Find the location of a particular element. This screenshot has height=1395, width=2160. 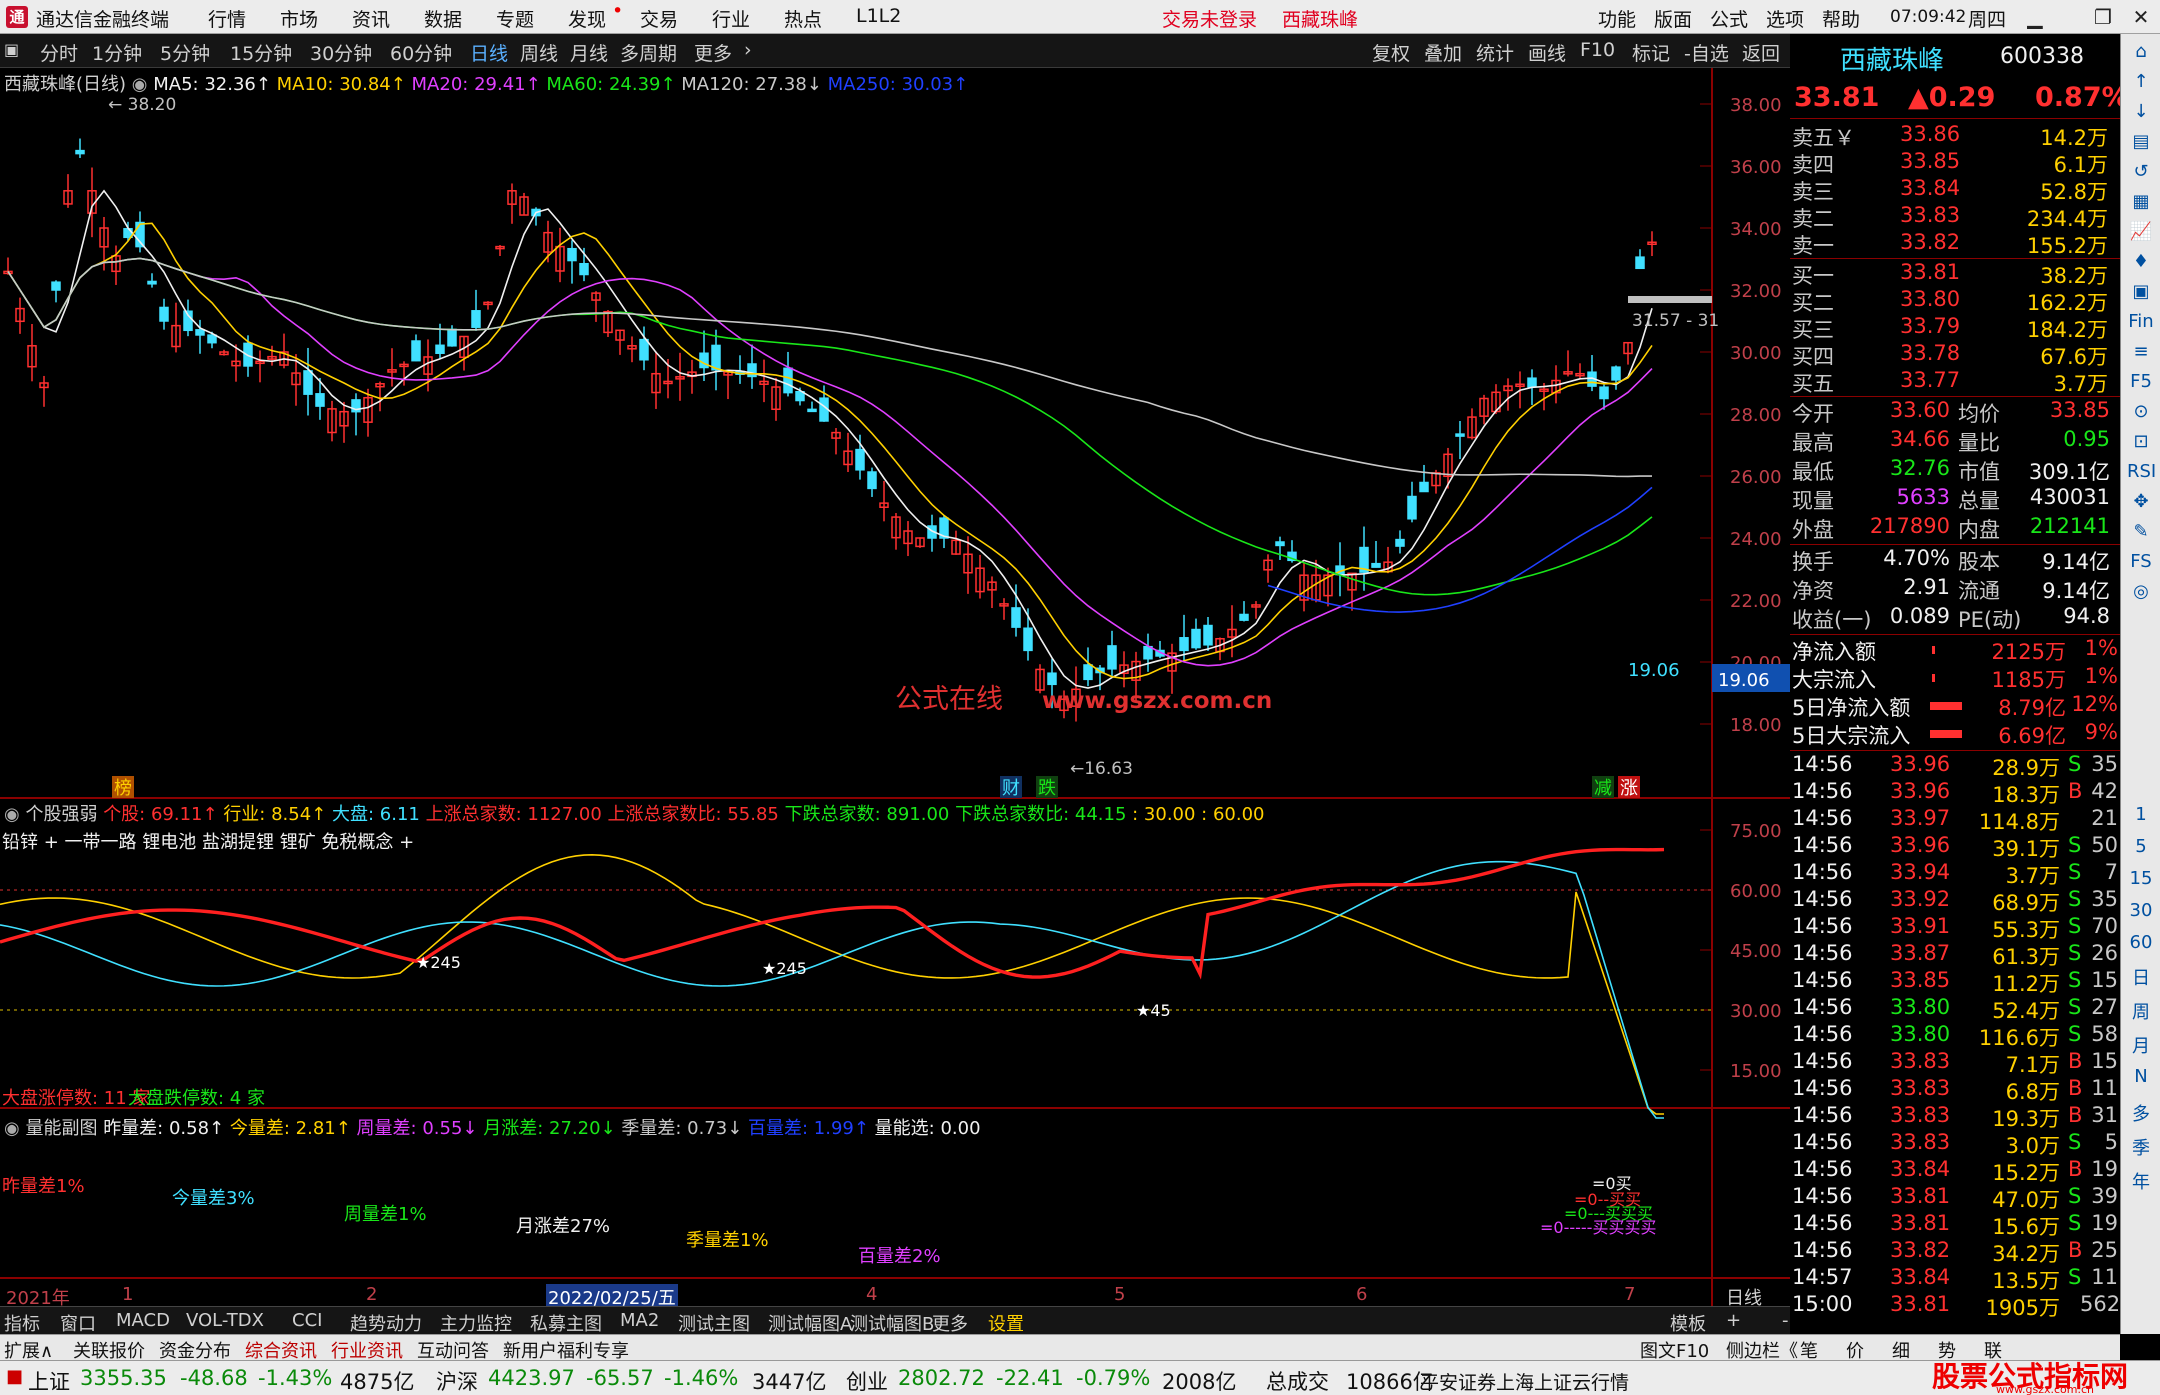

tick-row: 14:56 33.85 11.2万 S 15 is located at coordinates (1955, 982).